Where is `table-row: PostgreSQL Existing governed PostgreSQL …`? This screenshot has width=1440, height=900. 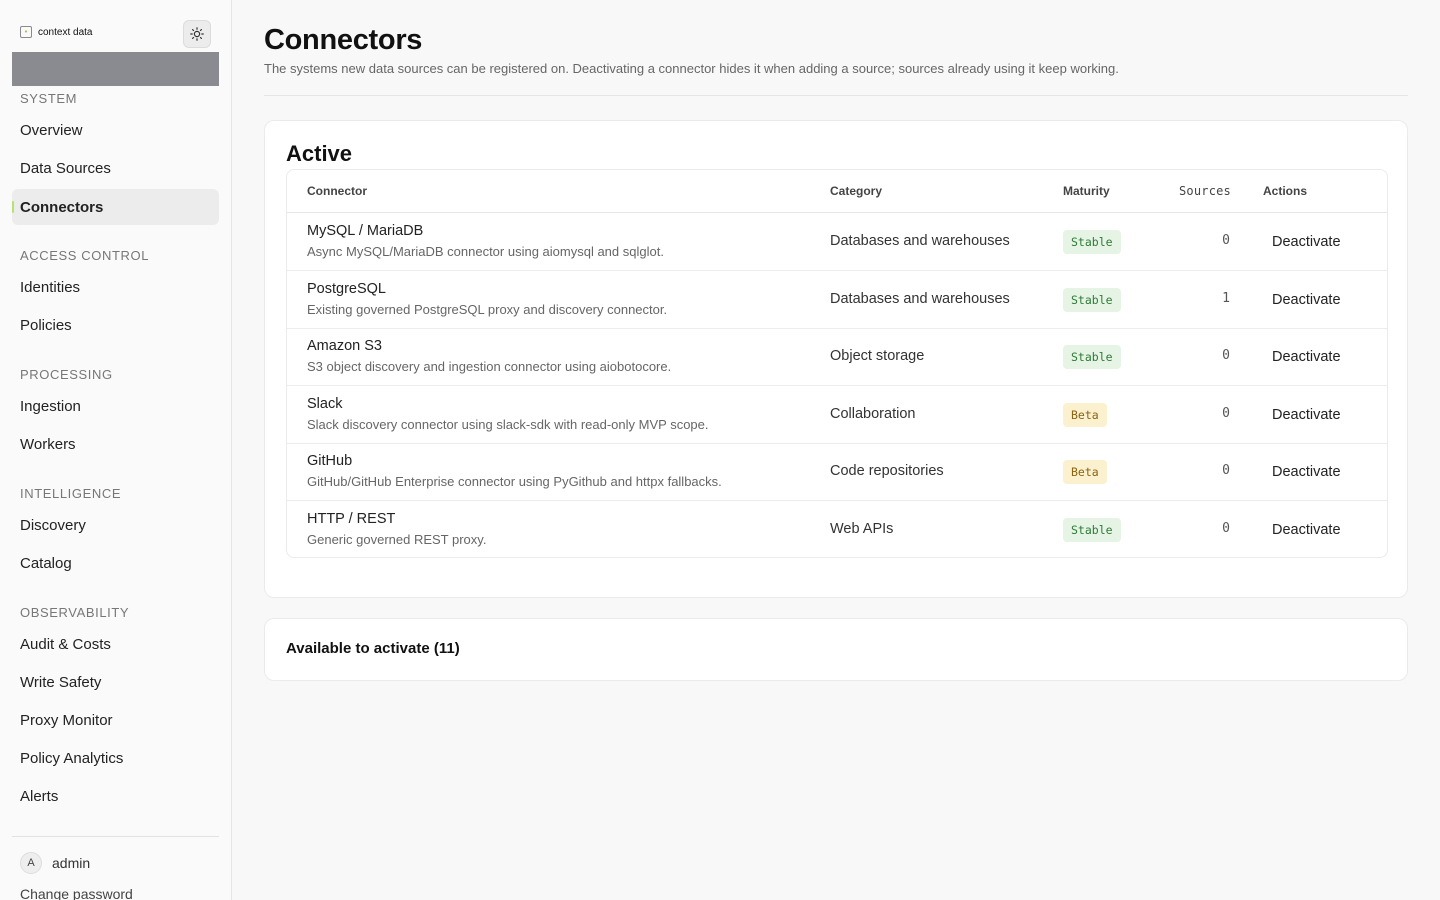
table-row: PostgreSQL Existing governed PostgreSQL … is located at coordinates (837, 300).